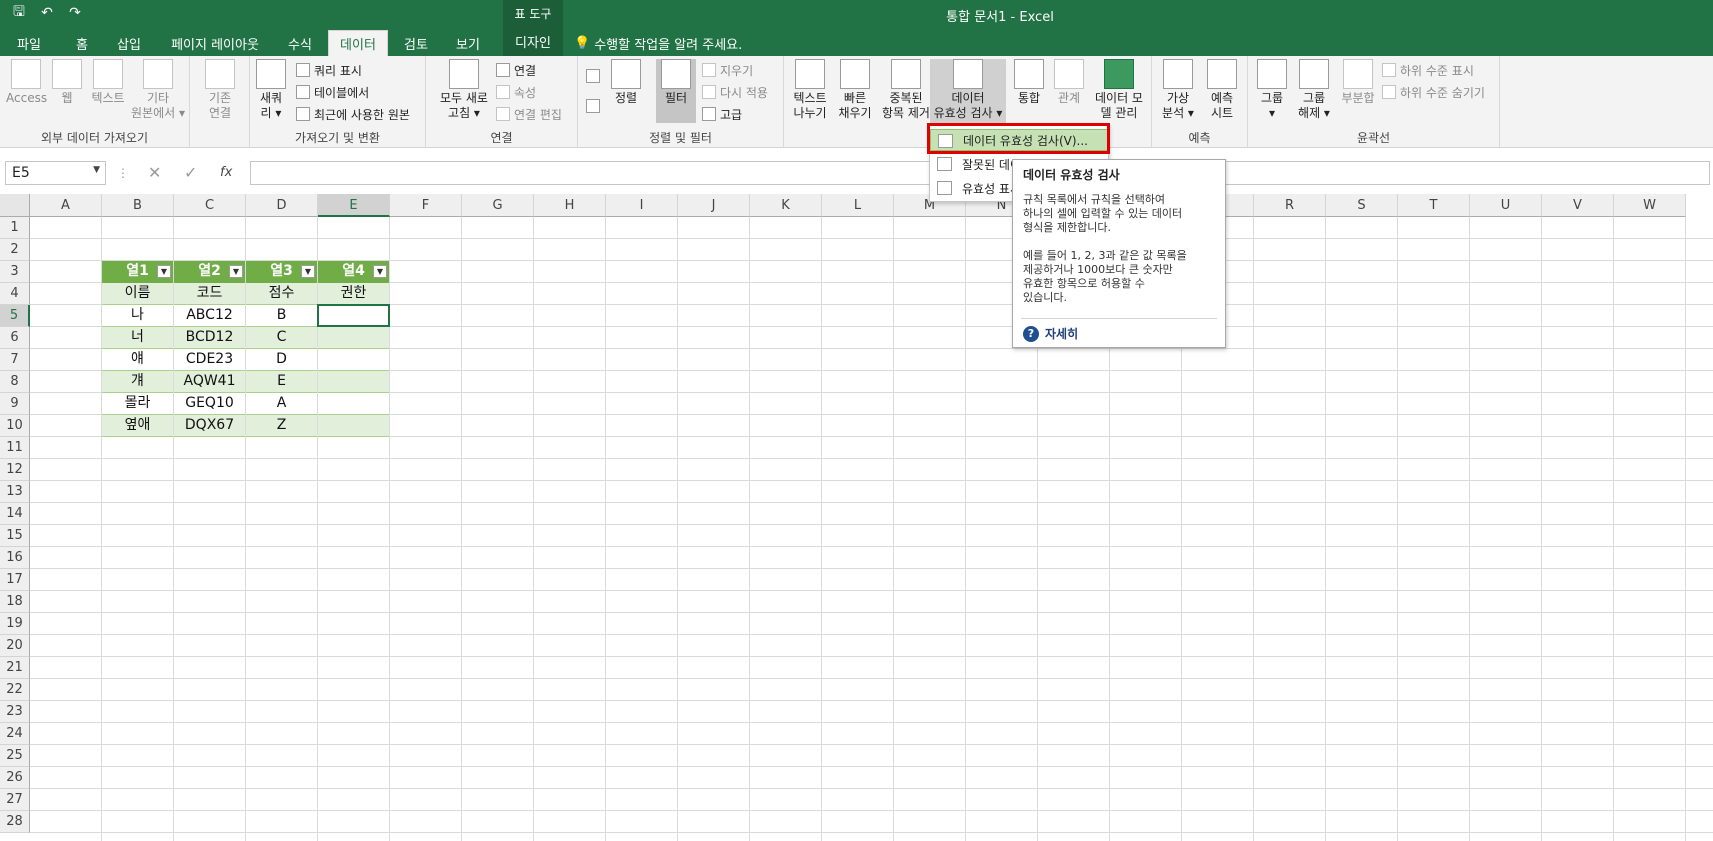 This screenshot has width=1713, height=841. What do you see at coordinates (137, 316) in the screenshot?
I see `table-cell: 나` at bounding box center [137, 316].